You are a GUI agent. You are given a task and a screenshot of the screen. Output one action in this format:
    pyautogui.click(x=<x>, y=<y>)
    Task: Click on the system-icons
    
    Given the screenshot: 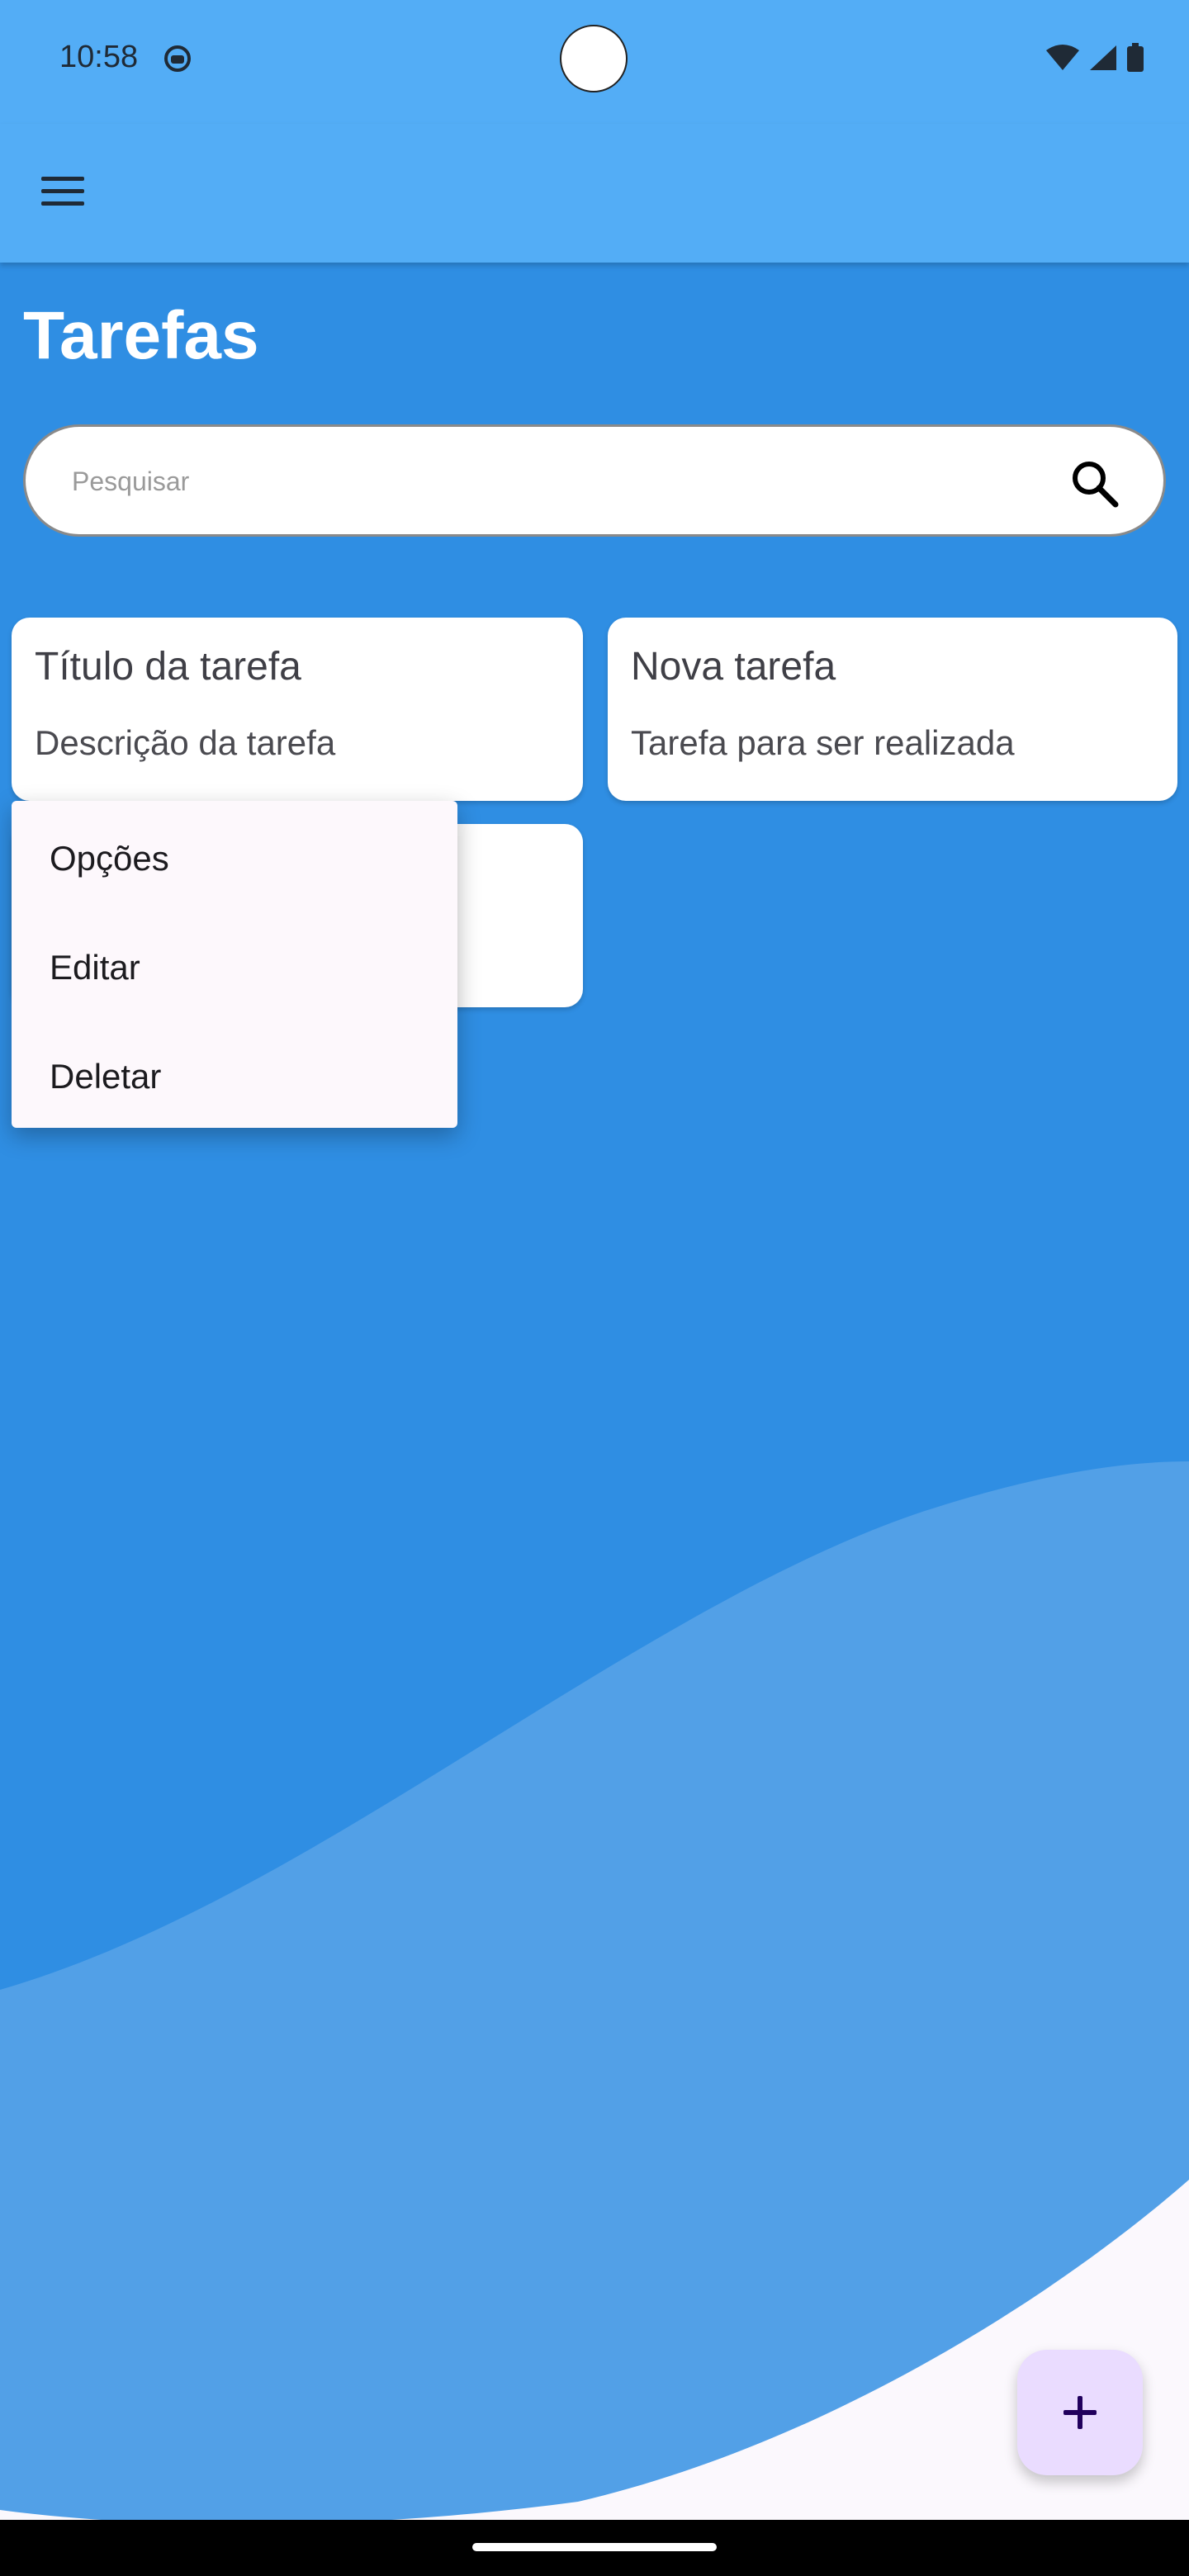 What is the action you would take?
    pyautogui.click(x=1094, y=58)
    